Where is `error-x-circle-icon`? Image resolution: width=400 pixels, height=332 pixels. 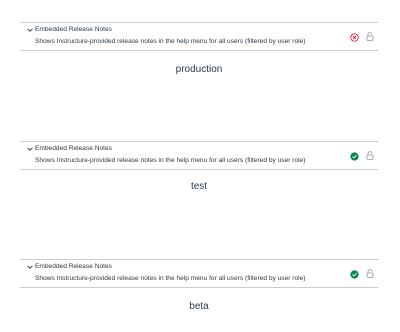
error-x-circle-icon is located at coordinates (354, 37).